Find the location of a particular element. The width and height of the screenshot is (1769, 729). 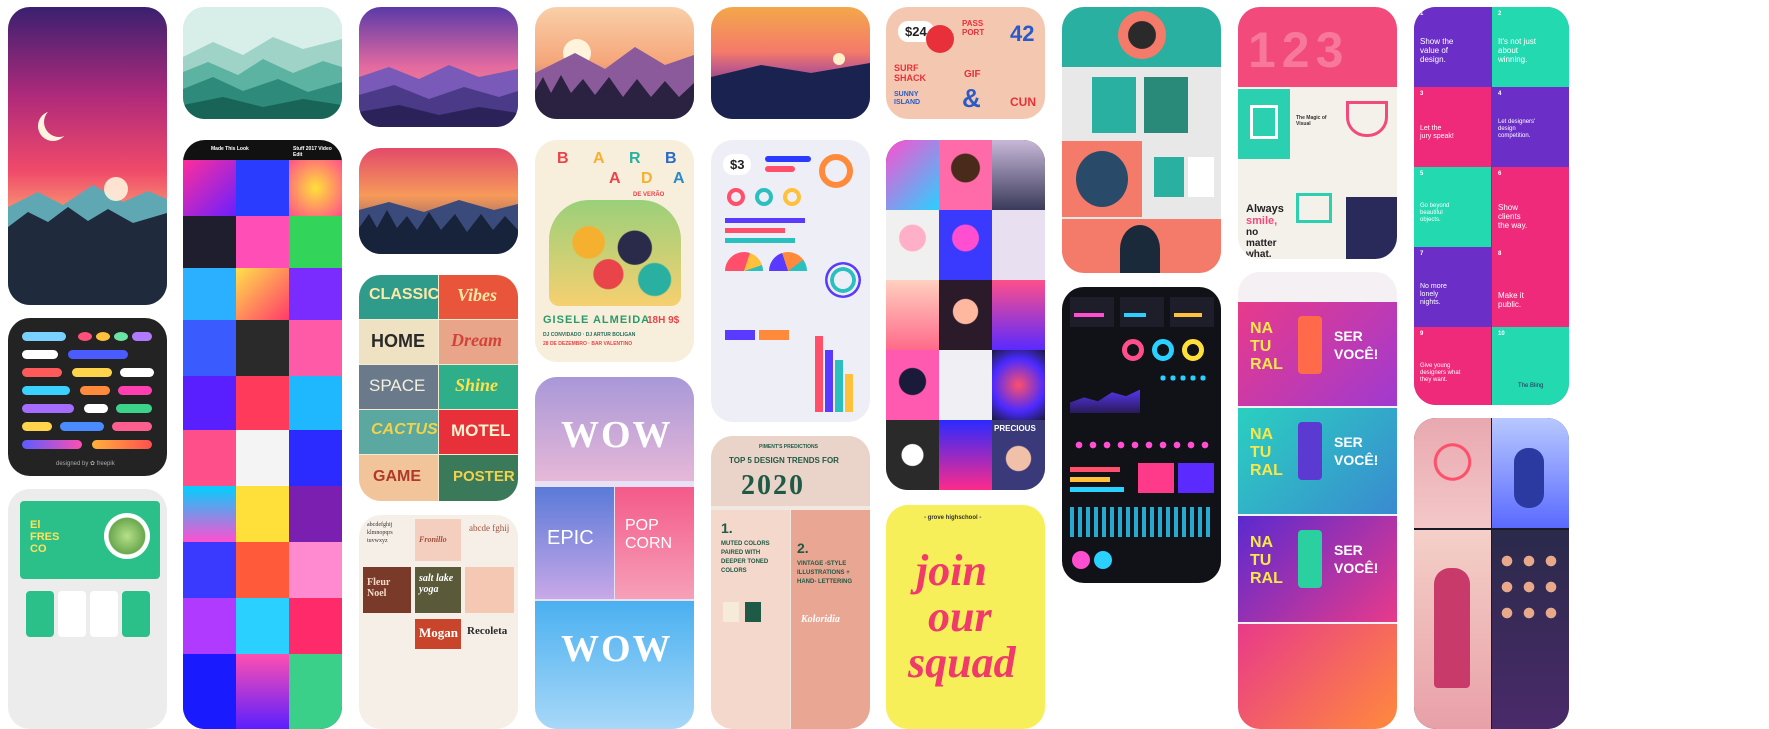

gauge-chart is located at coordinates (788, 261).